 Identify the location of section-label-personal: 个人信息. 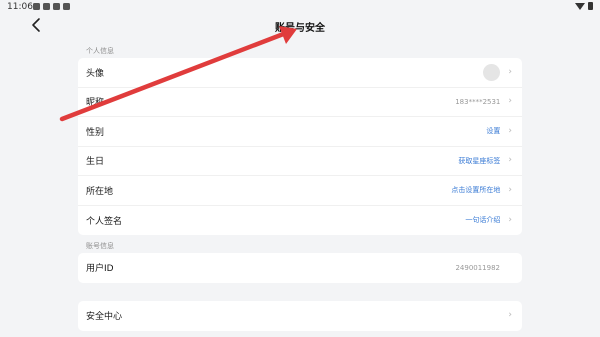
(100, 51).